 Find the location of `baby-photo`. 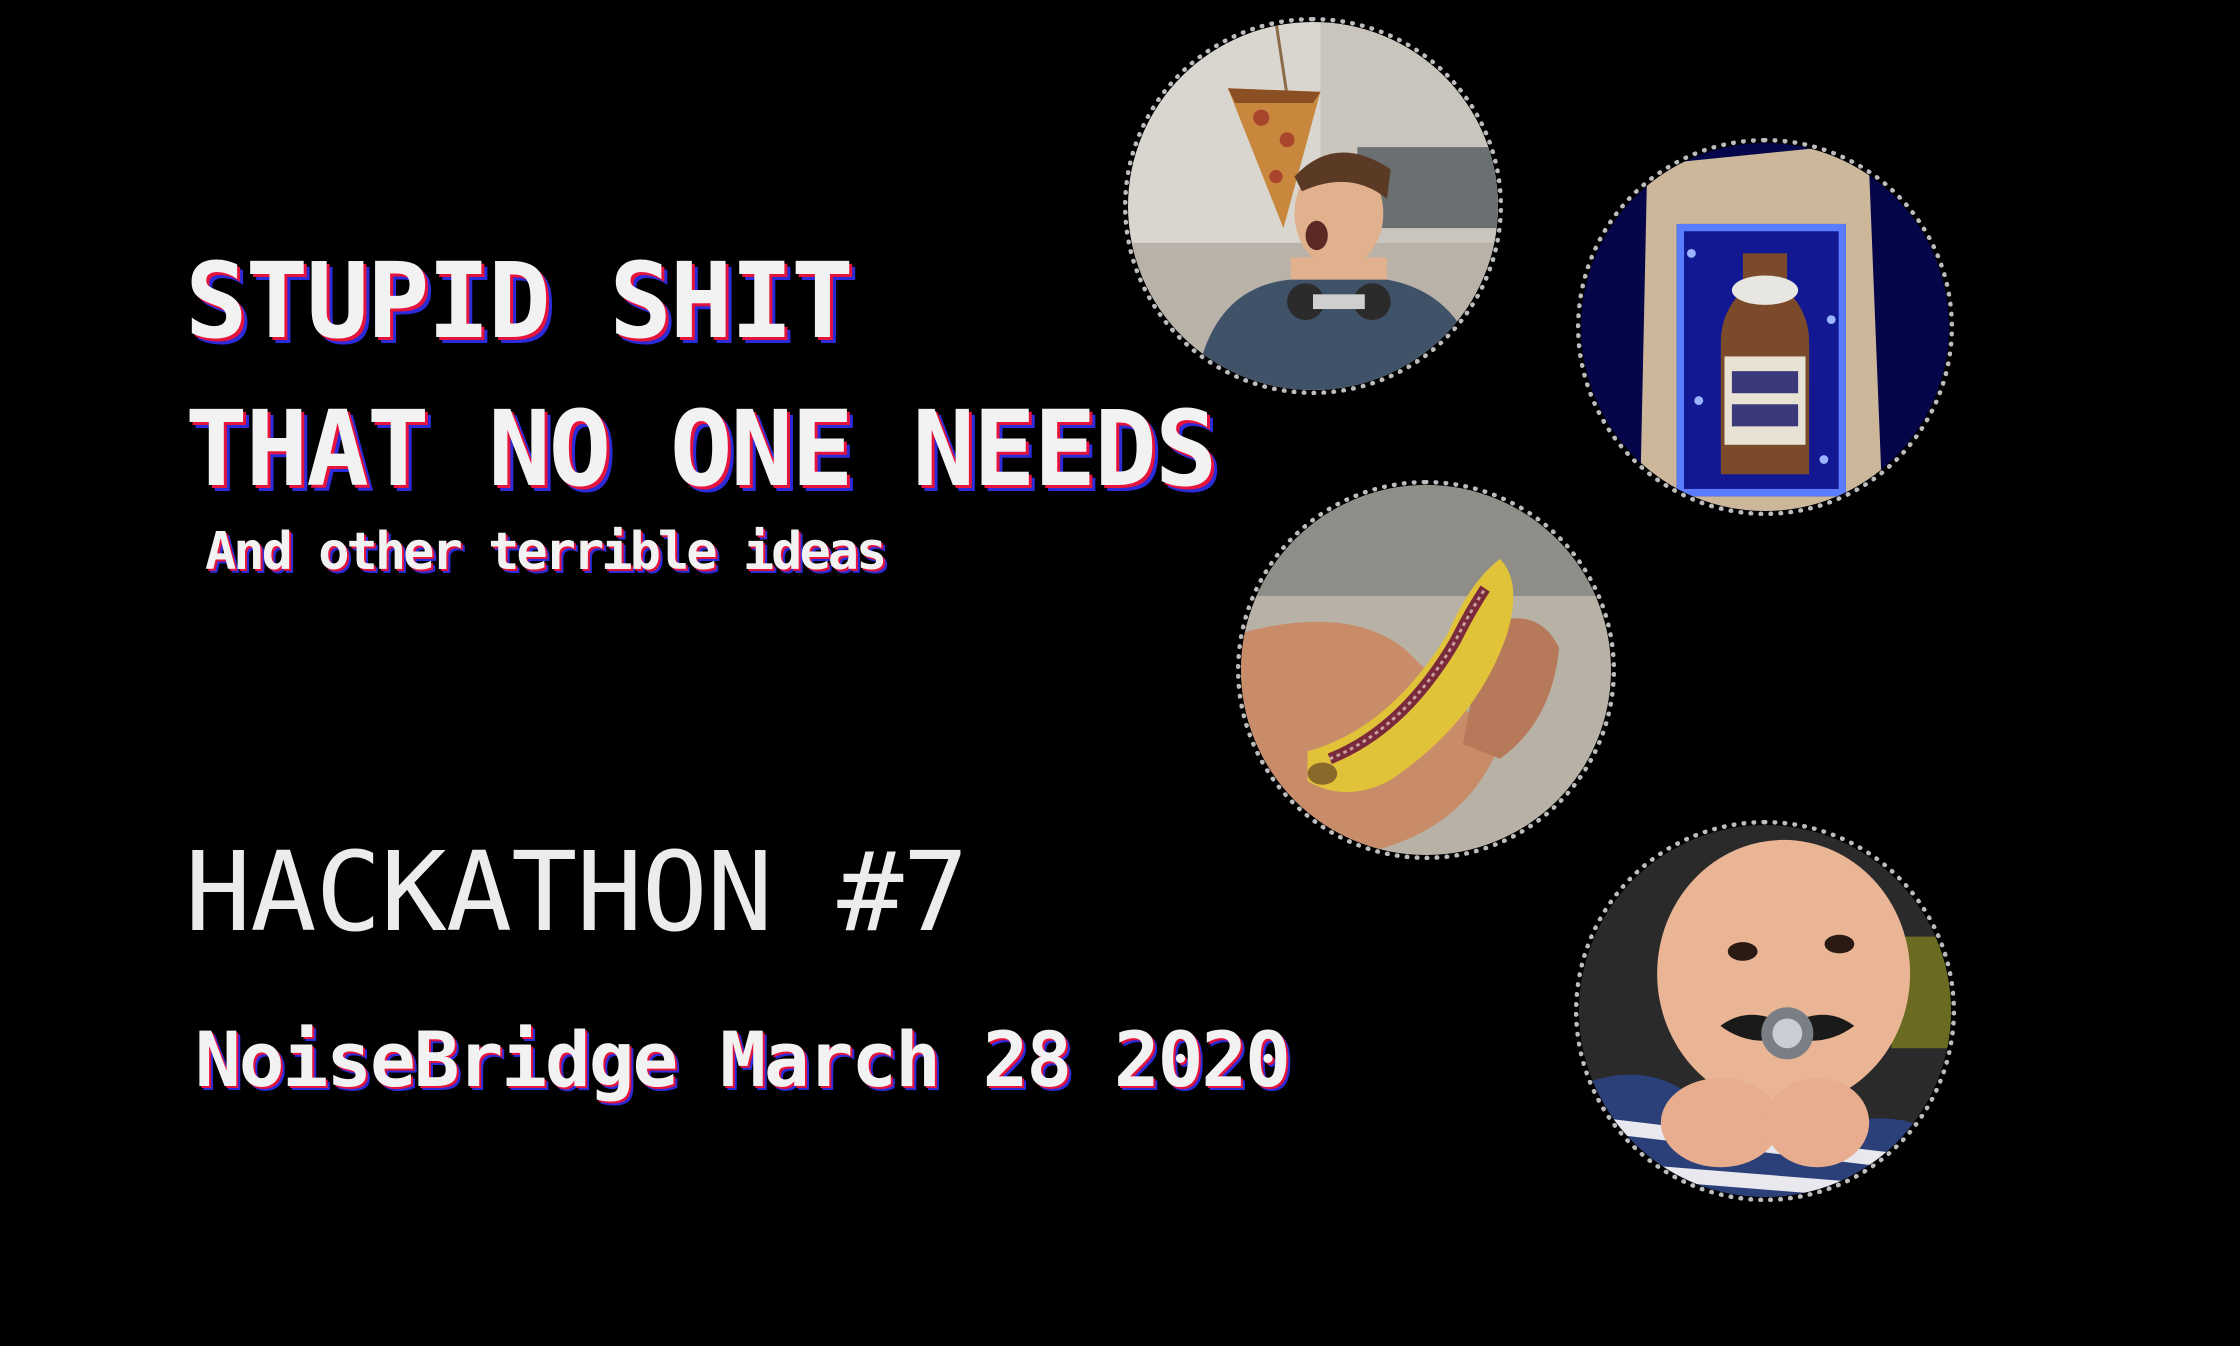

baby-photo is located at coordinates (1765, 1011).